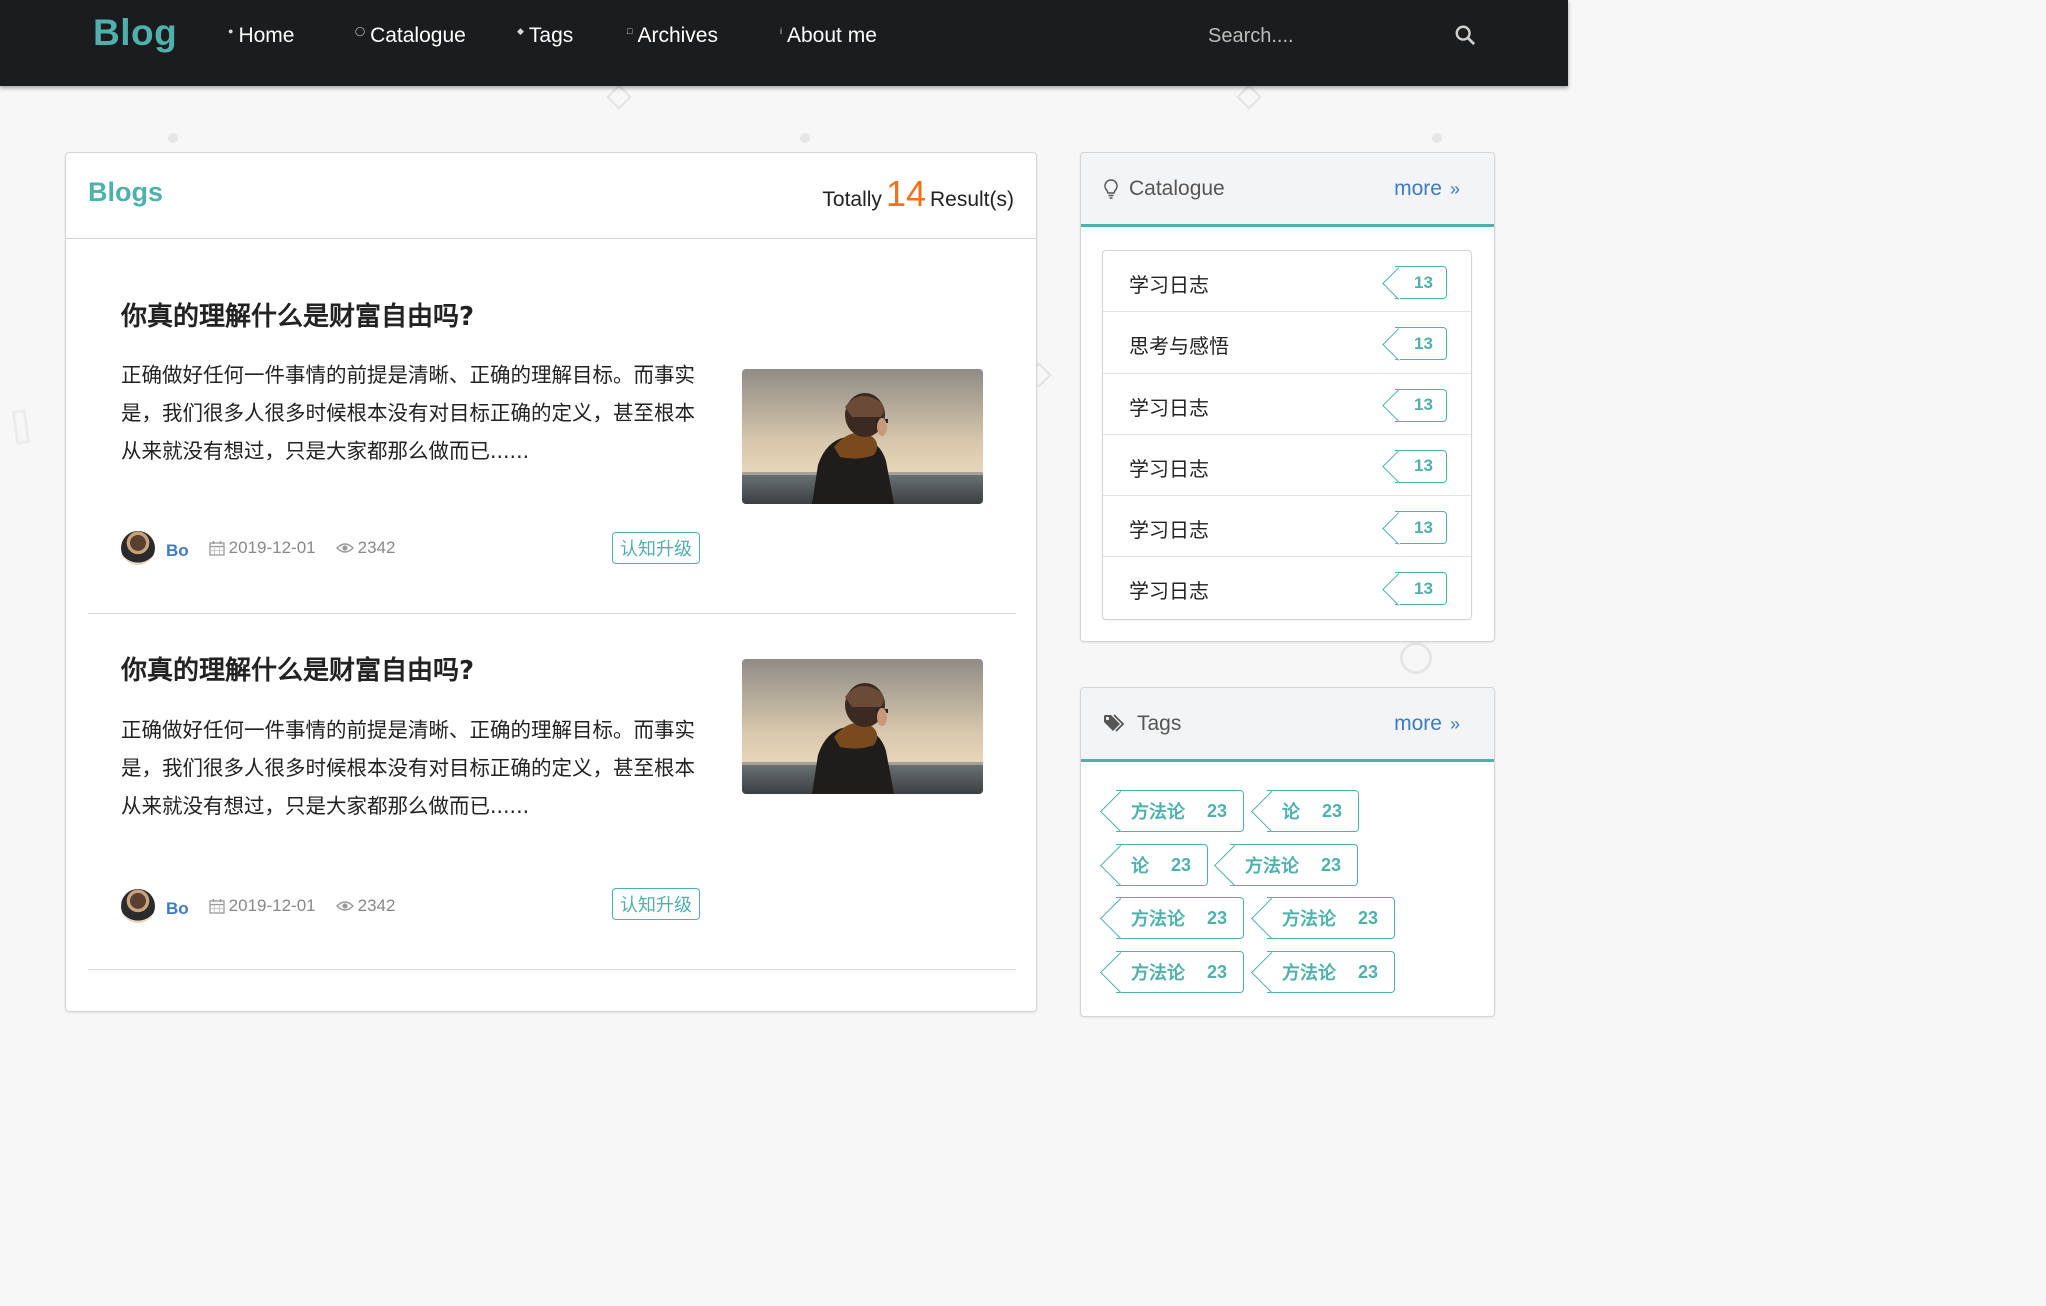 Image resolution: width=2046 pixels, height=1306 pixels. I want to click on catalogue-card-header: Catalogue more », so click(1287, 190).